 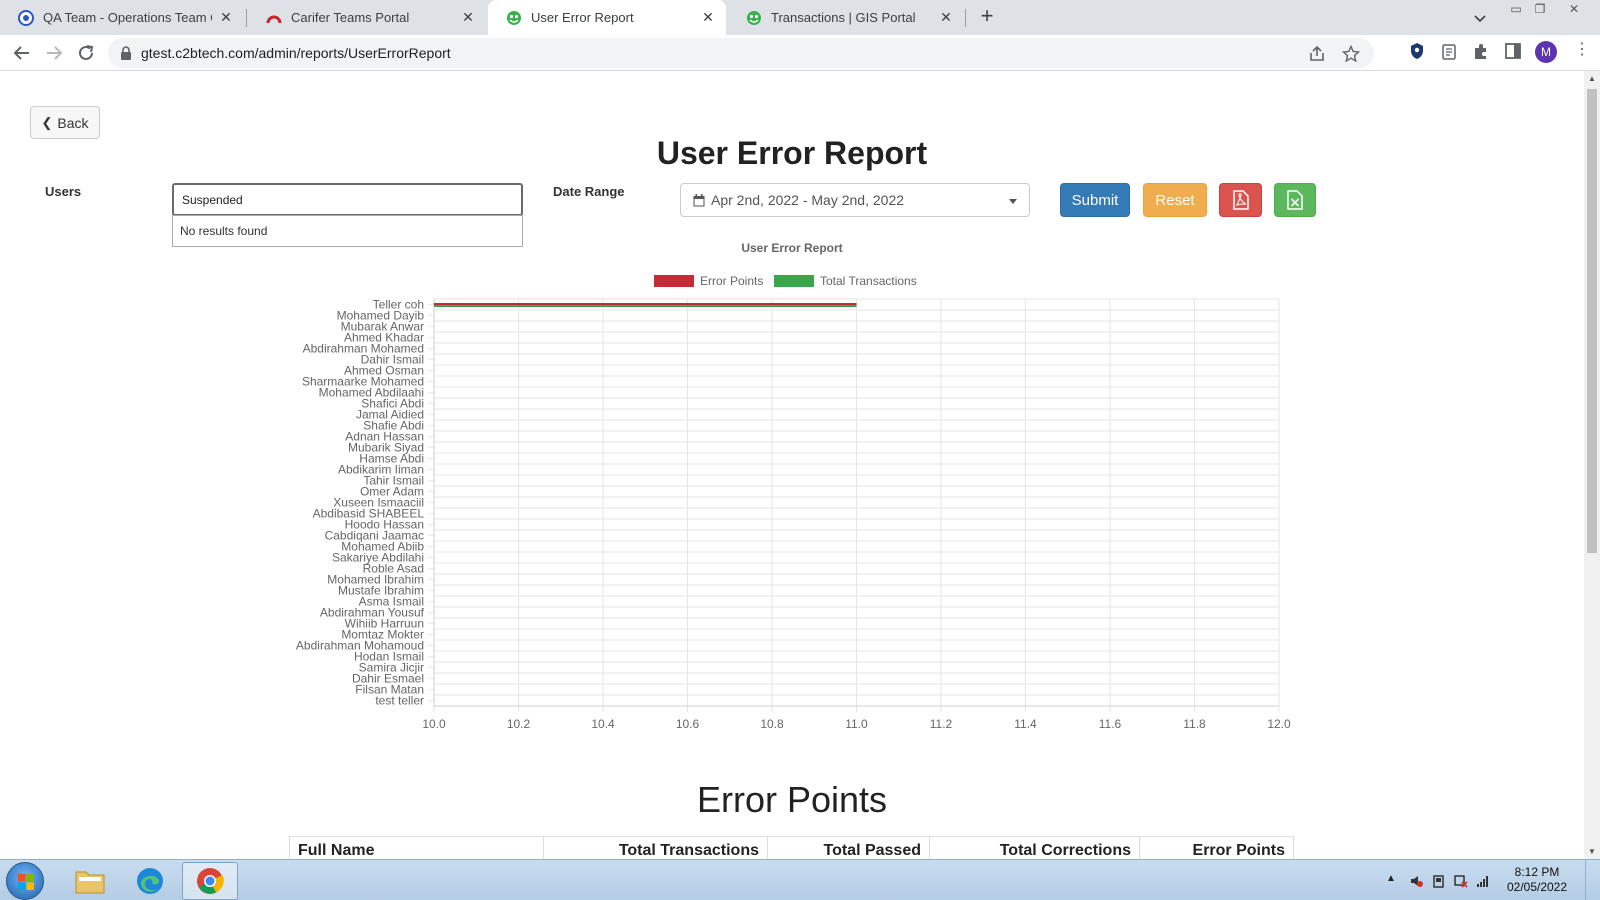 What do you see at coordinates (519, 724) in the screenshot?
I see `x-tick-label: 10.2` at bounding box center [519, 724].